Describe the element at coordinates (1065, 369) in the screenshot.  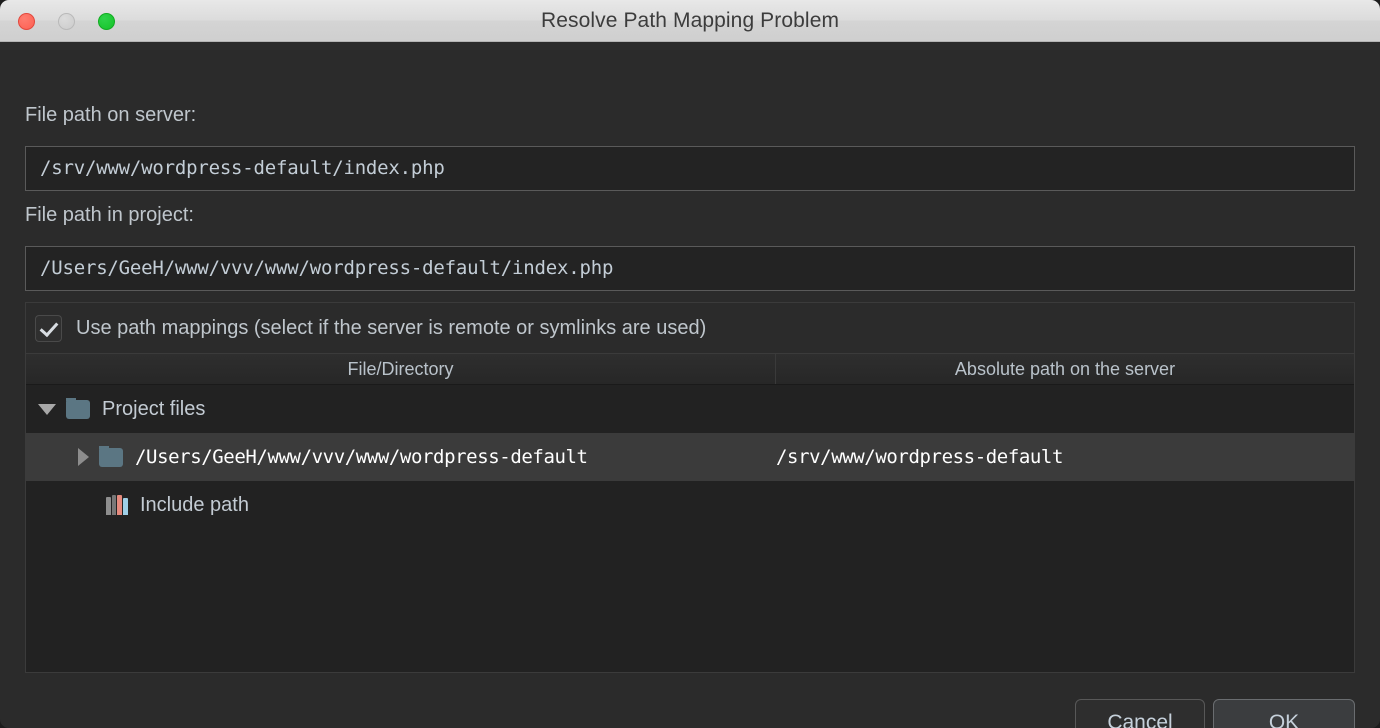
I see `column-header-absolute-path: Absolute path on the server` at that location.